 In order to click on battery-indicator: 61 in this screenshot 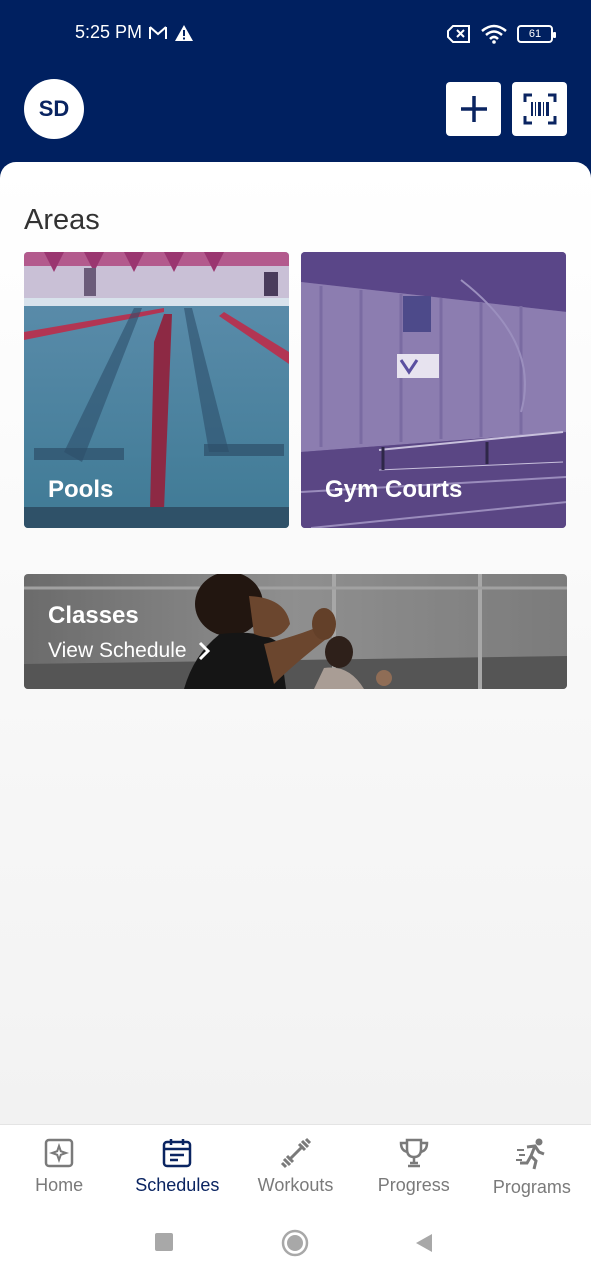, I will do `click(536, 34)`.